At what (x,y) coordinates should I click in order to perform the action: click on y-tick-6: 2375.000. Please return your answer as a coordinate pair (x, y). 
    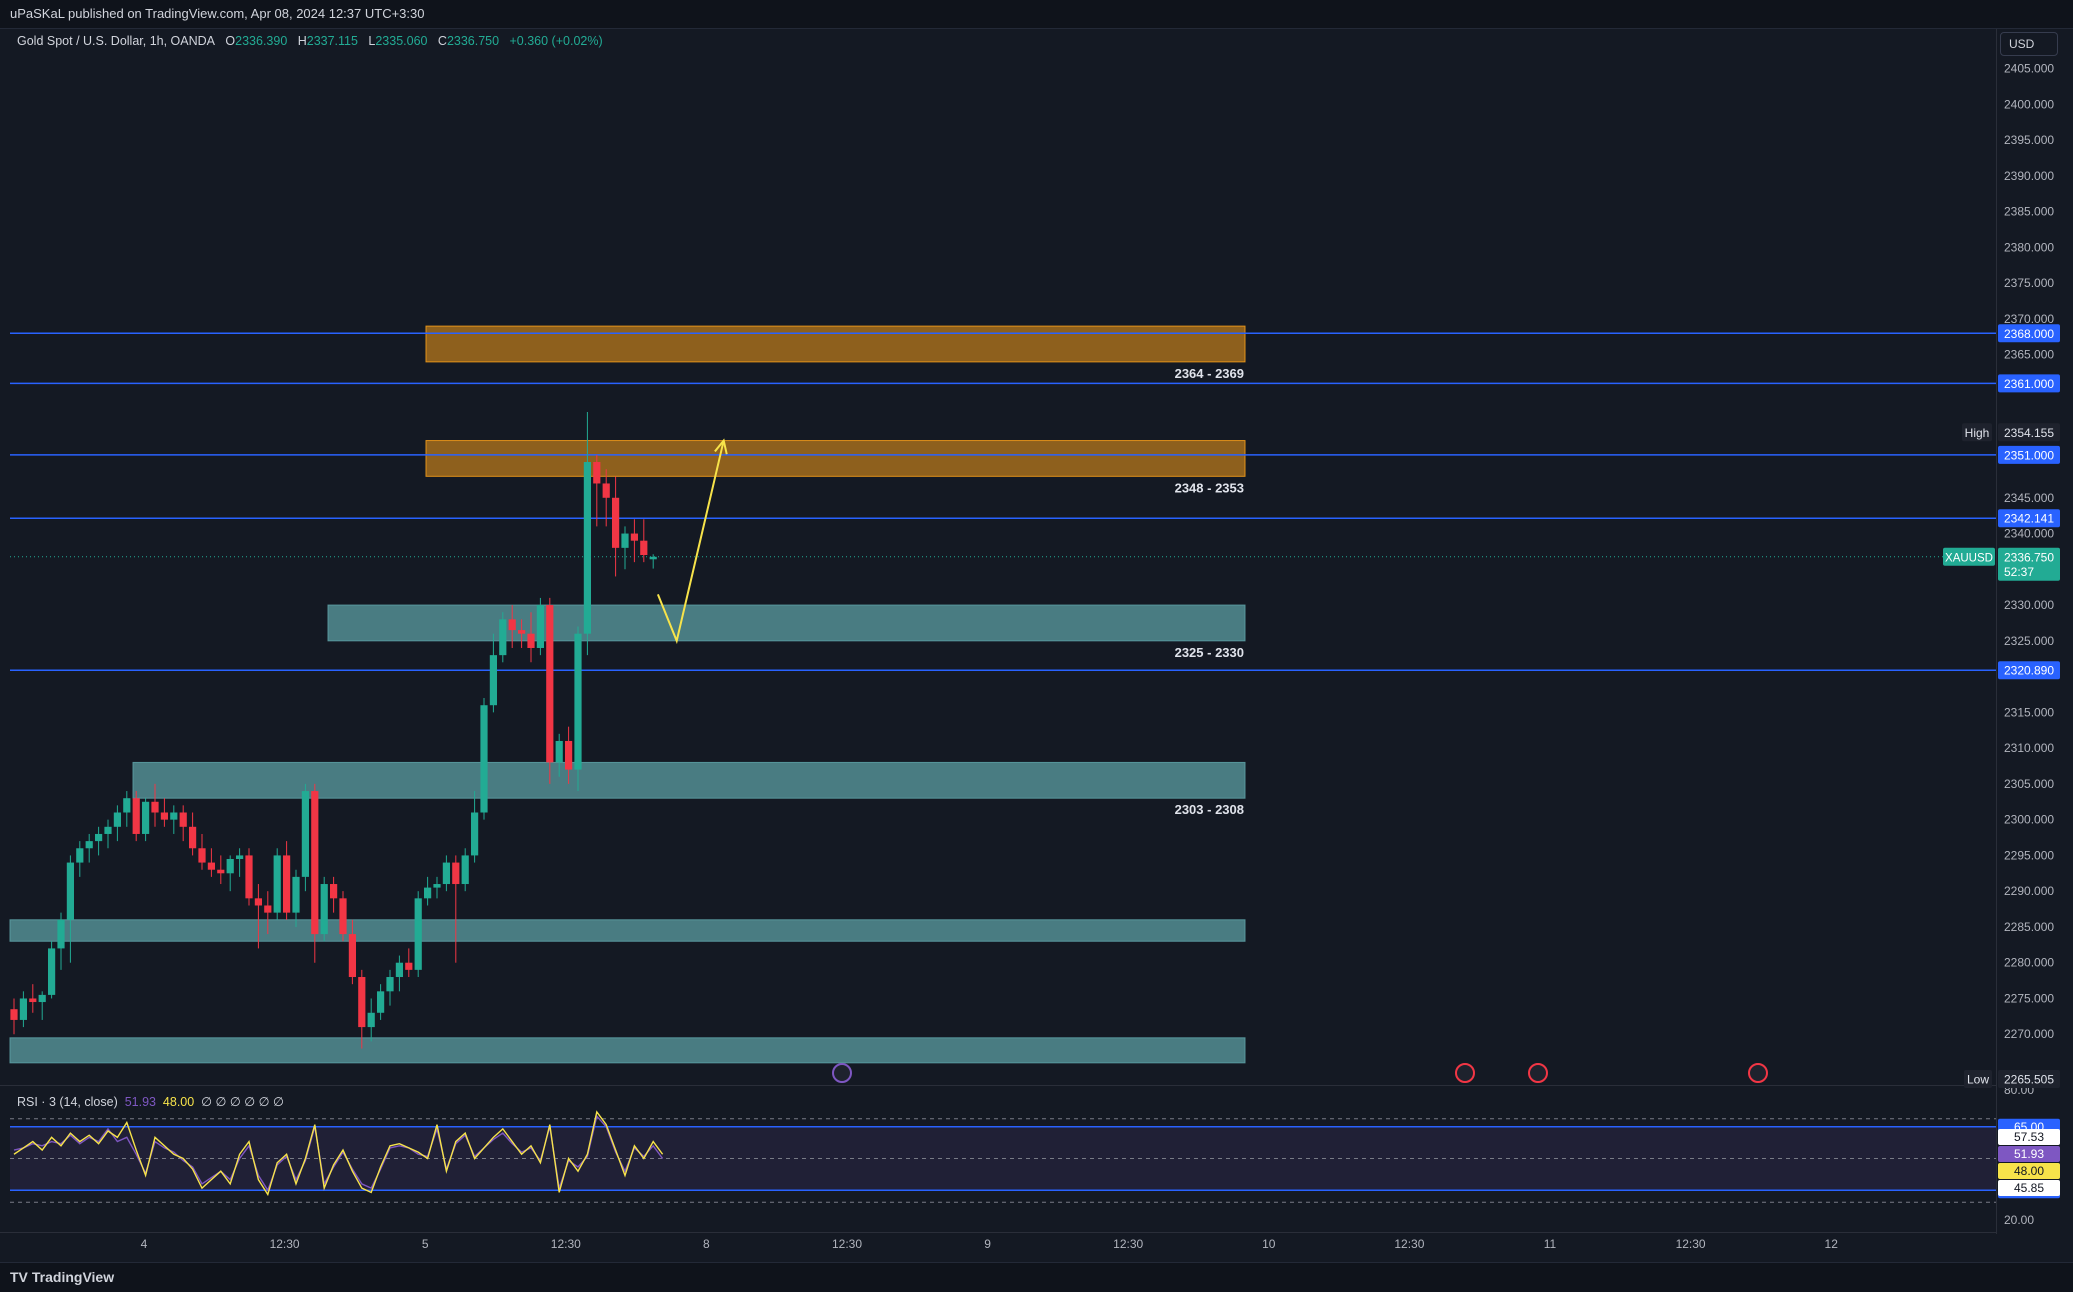
    Looking at the image, I should click on (2029, 283).